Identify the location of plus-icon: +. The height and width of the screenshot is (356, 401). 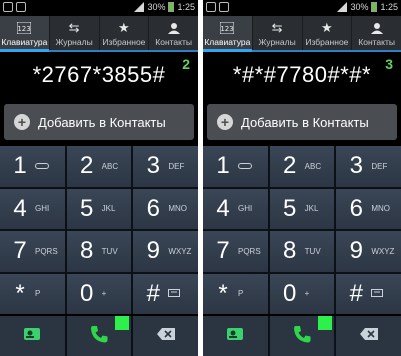
(22, 122).